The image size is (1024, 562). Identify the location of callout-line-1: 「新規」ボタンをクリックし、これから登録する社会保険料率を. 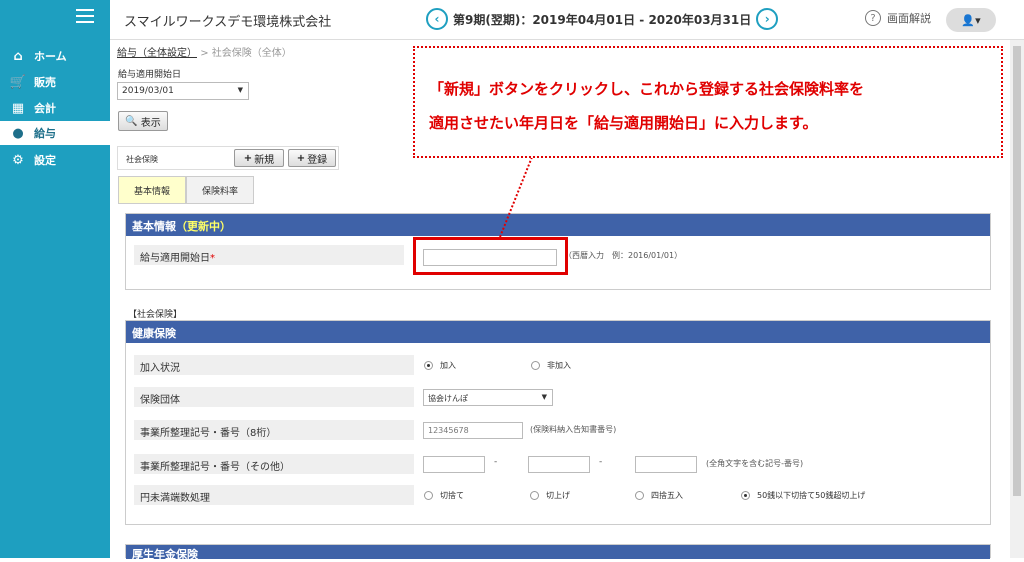
(647, 89).